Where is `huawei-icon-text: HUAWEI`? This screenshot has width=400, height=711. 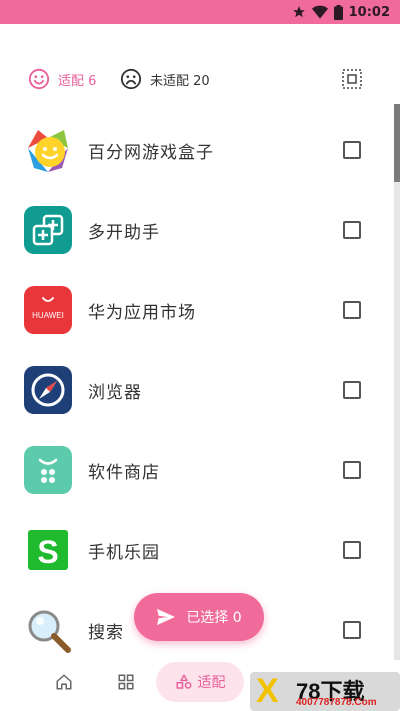 huawei-icon-text: HUAWEI is located at coordinates (48, 315).